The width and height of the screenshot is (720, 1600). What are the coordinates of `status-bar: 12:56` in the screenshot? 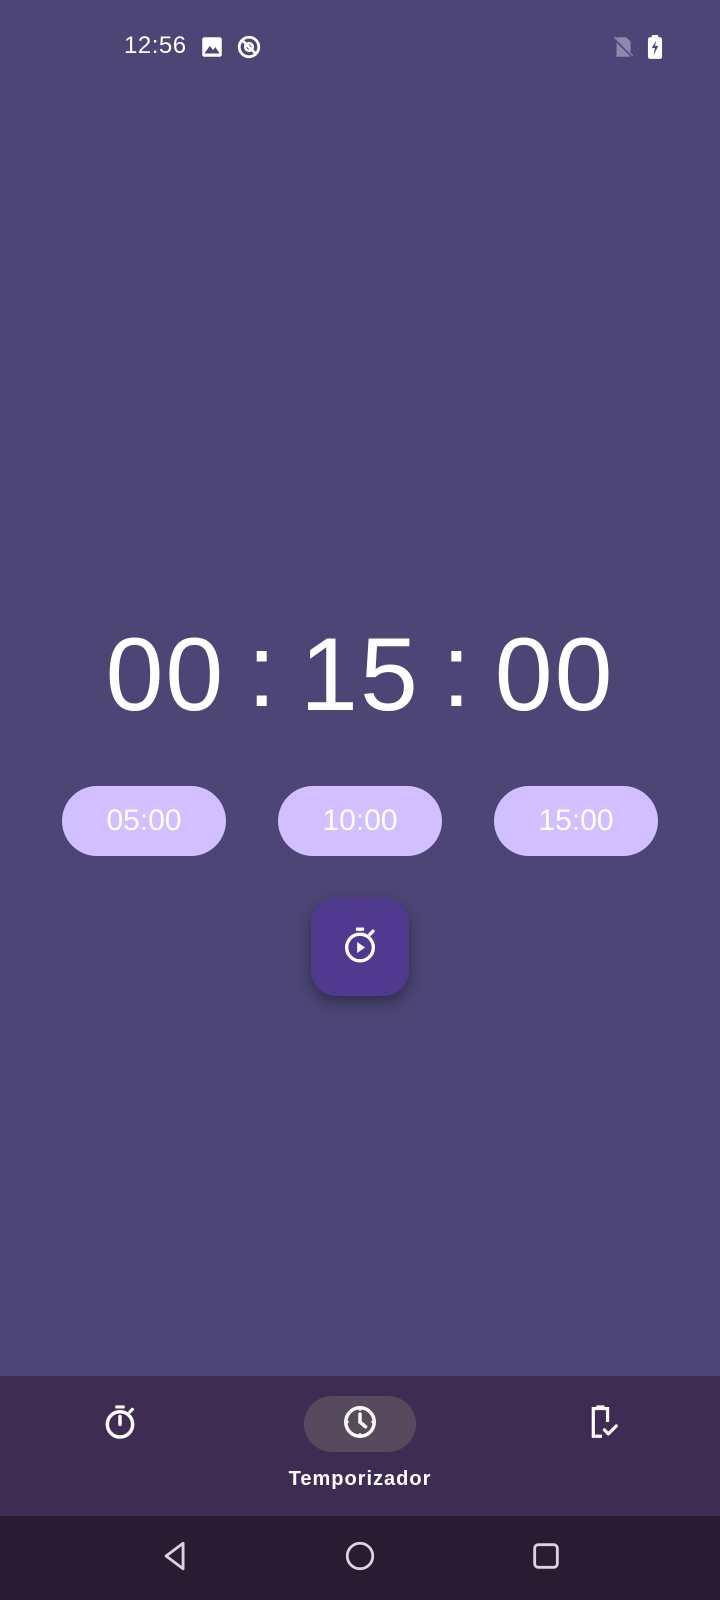 It's located at (360, 48).